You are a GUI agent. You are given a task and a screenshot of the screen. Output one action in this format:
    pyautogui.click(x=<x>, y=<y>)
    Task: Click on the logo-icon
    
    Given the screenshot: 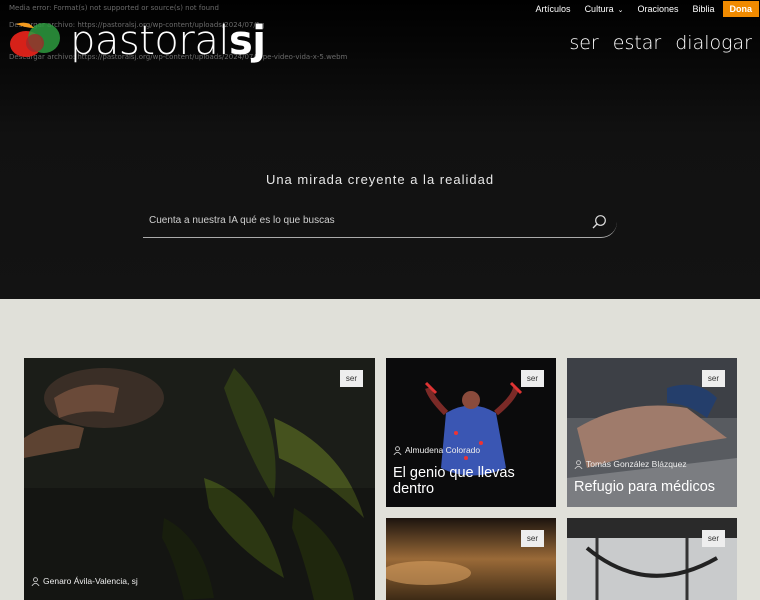 What is the action you would take?
    pyautogui.click(x=35, y=39)
    